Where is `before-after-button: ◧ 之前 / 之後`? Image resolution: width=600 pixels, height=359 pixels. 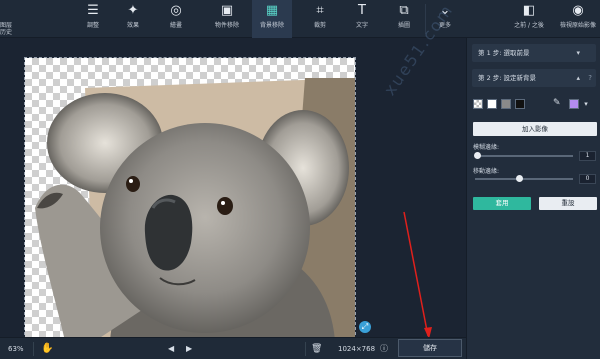
before-after-button: ◧ 之前 / 之後 is located at coordinates (529, 19).